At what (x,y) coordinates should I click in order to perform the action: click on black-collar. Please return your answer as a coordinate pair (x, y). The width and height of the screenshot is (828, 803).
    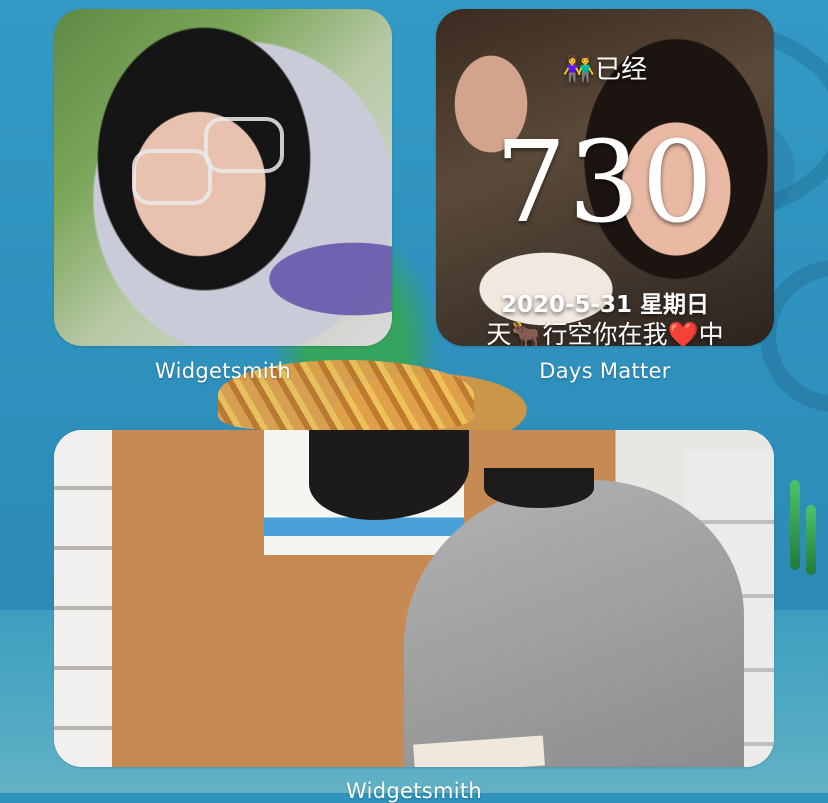
    Looking at the image, I should click on (539, 488).